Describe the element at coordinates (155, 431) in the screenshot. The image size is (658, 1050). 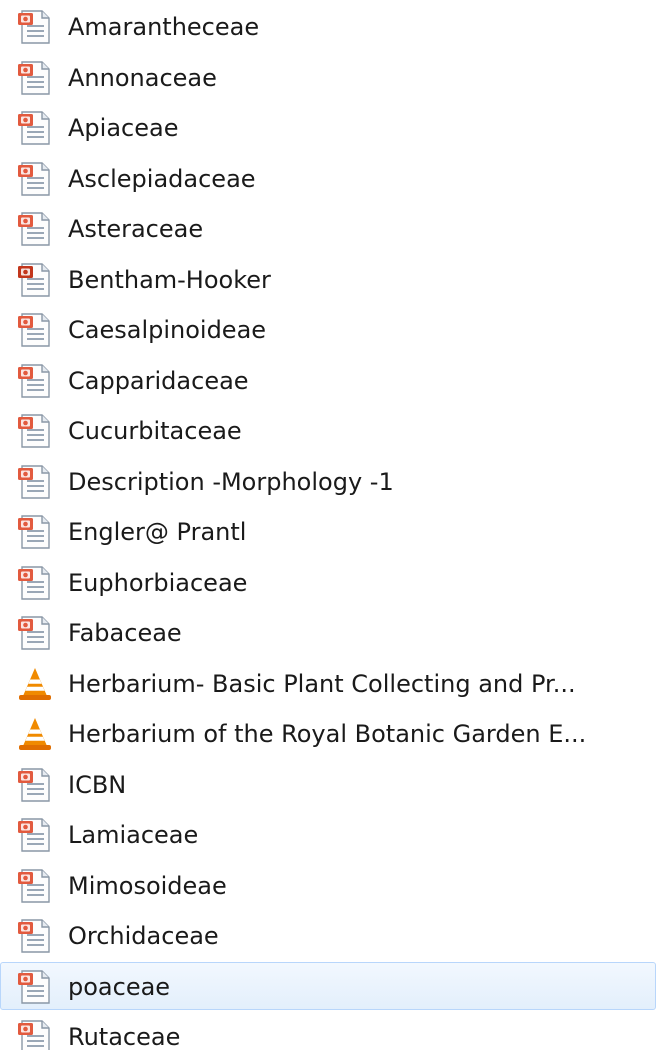
I see `file-name: Cucurbitaceae` at that location.